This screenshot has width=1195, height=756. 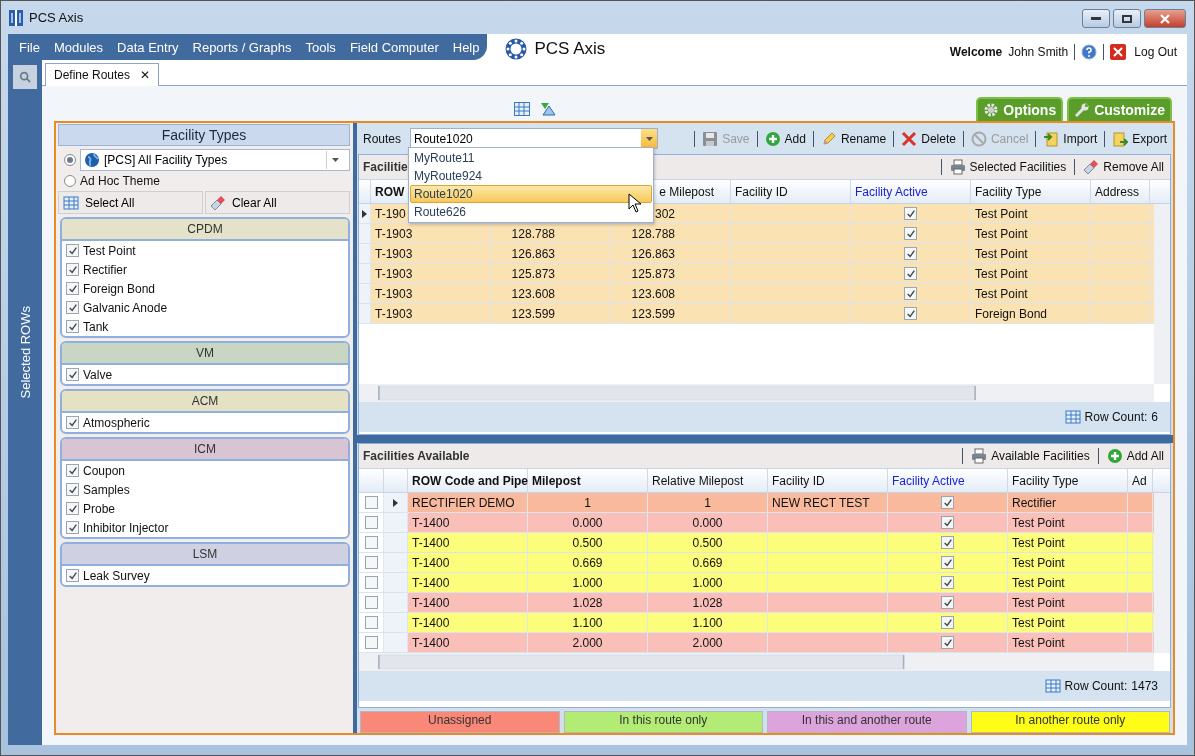 What do you see at coordinates (1139, 138) in the screenshot?
I see `toolbar-button: Export` at bounding box center [1139, 138].